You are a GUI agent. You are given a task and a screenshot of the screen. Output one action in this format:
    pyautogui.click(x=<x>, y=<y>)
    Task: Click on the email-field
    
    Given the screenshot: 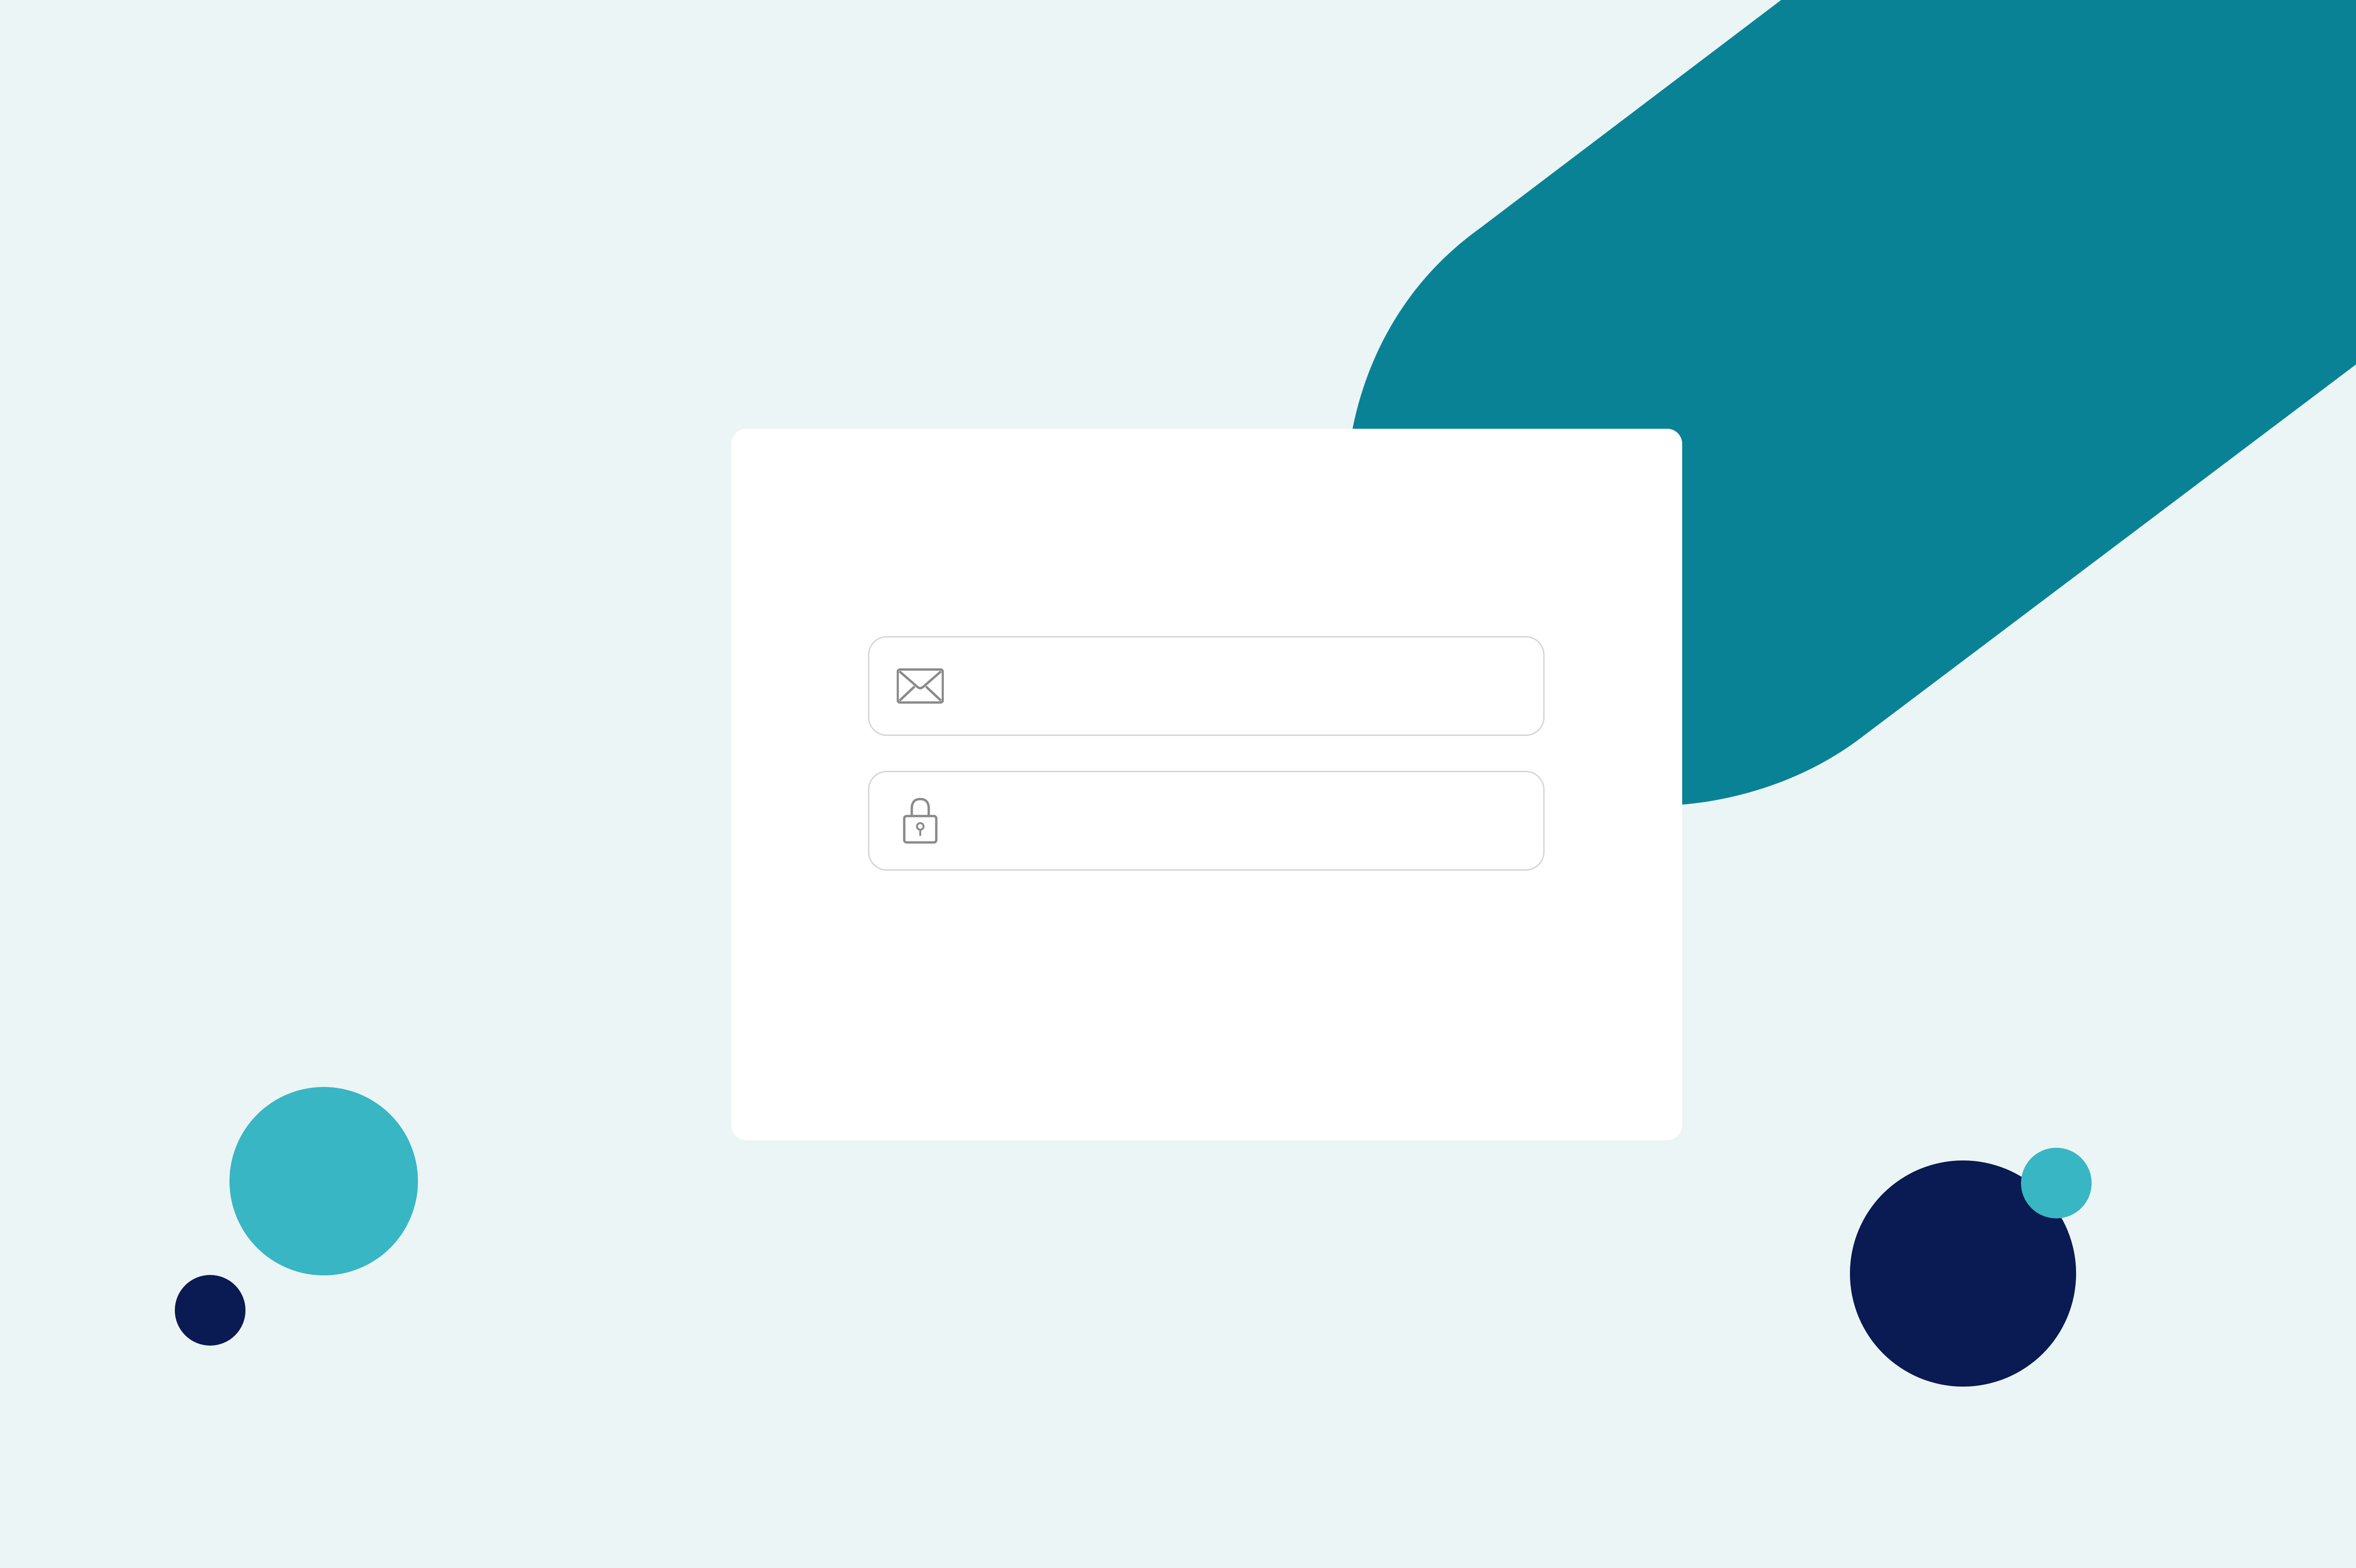 What is the action you would take?
    pyautogui.click(x=1206, y=686)
    